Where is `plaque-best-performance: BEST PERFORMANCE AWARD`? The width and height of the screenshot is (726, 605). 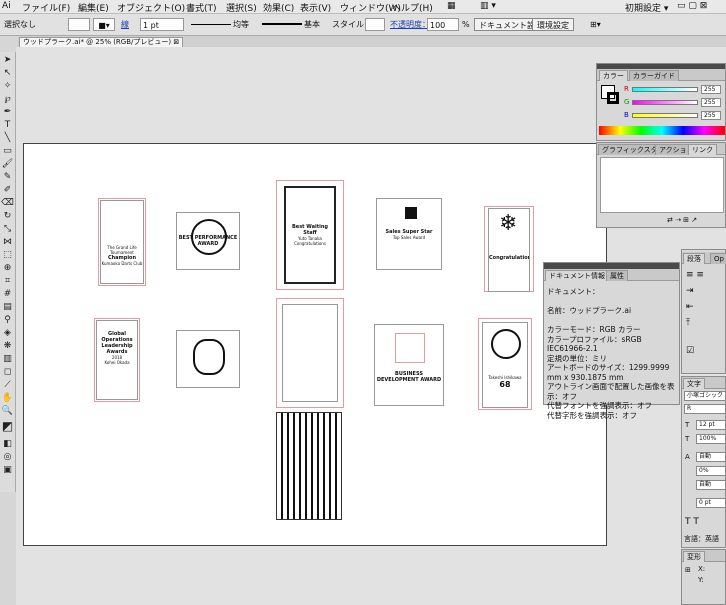 plaque-best-performance: BEST PERFORMANCE AWARD is located at coordinates (208, 241).